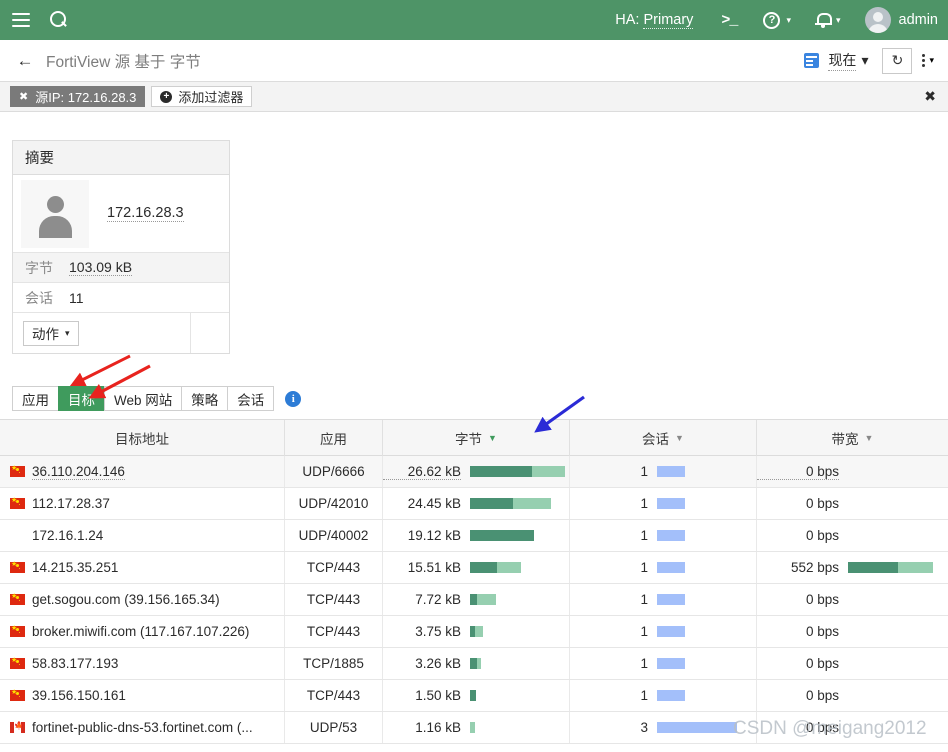 The height and width of the screenshot is (752, 948). I want to click on clear-all-filters-icon: ✖, so click(930, 96).